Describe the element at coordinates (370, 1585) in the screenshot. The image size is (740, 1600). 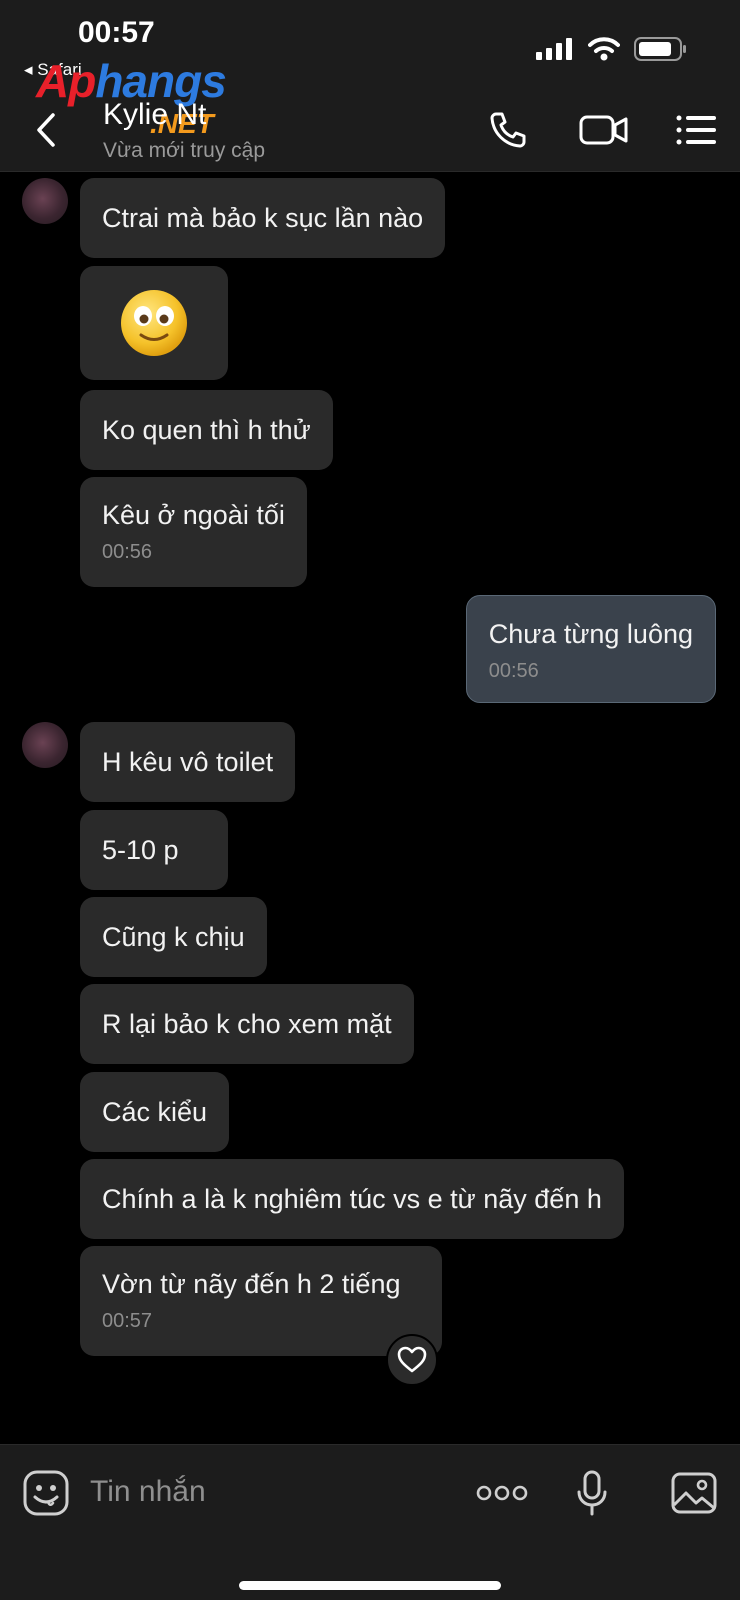
I see `home-indicator` at that location.